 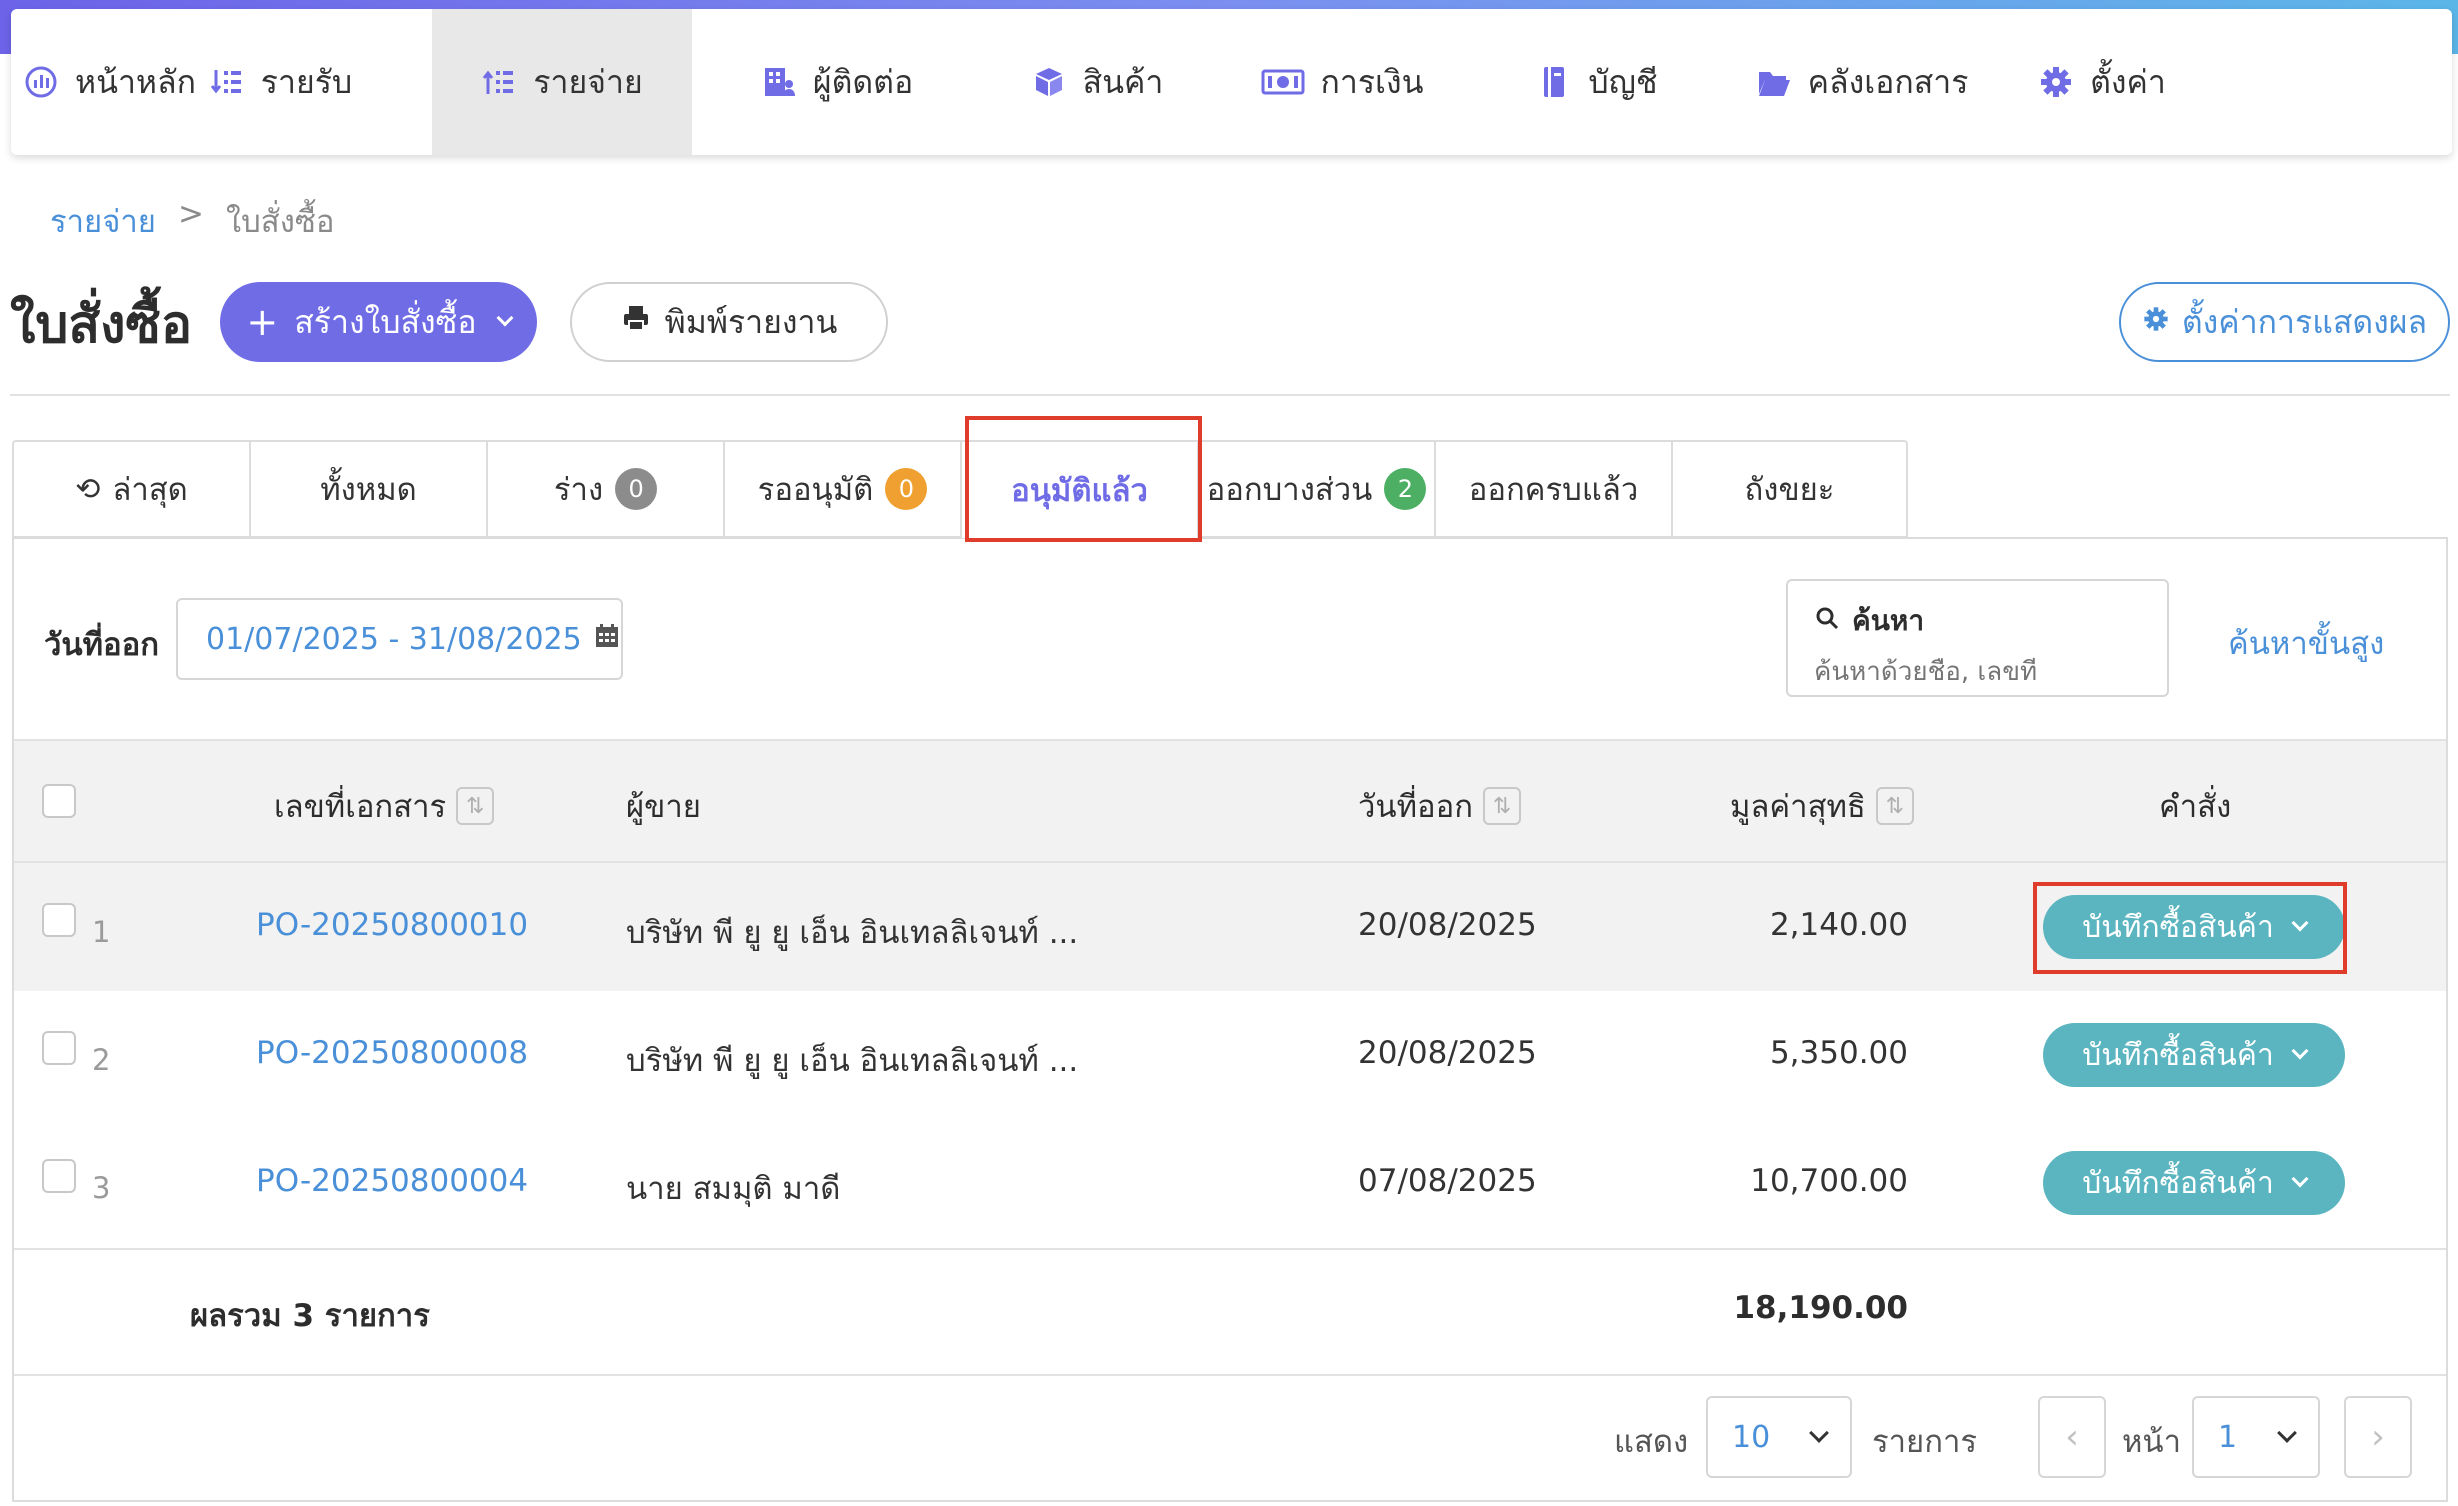 What do you see at coordinates (378, 322) in the screenshot?
I see `create-po-button: + สร้างใบสั่งซื้อ` at bounding box center [378, 322].